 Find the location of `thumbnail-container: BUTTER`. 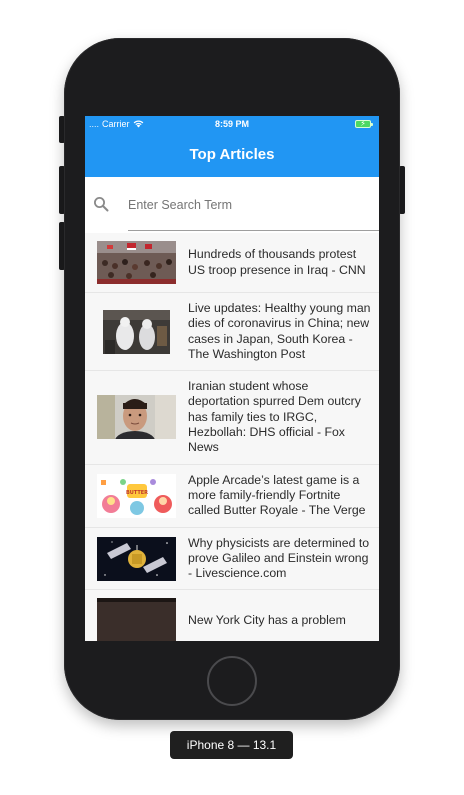

thumbnail-container: BUTTER is located at coordinates (136, 495).